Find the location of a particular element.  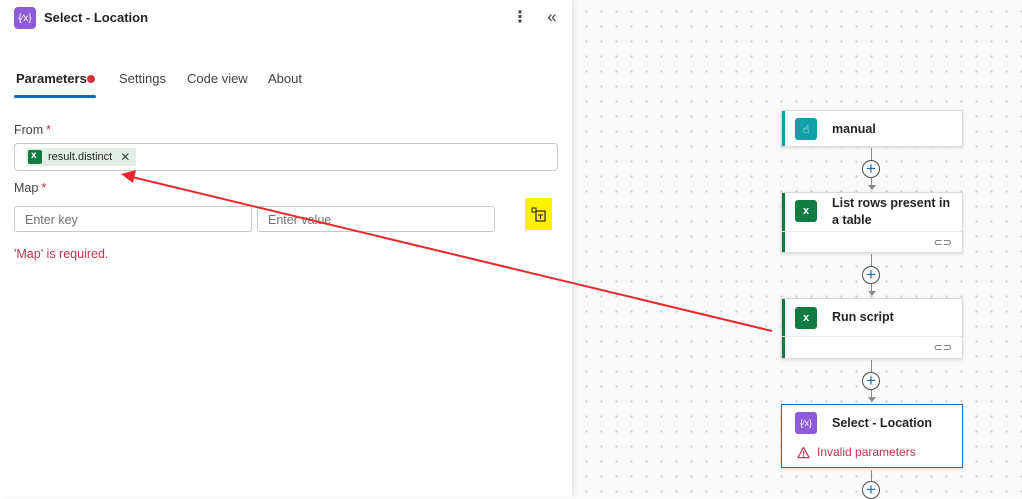

map-label: Map * is located at coordinates (30, 188).